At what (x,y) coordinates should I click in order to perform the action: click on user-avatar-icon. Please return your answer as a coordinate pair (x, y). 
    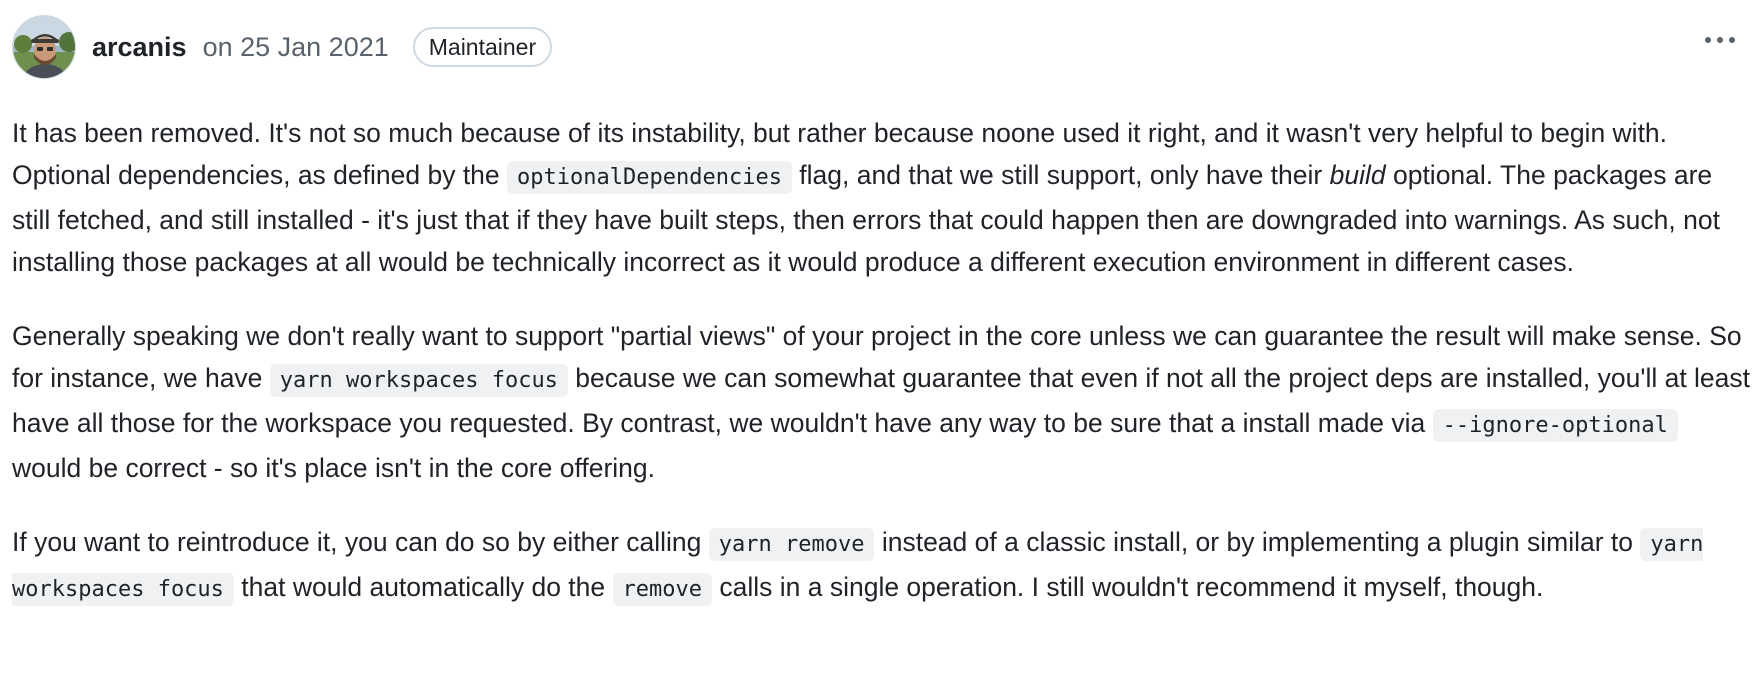
    Looking at the image, I should click on (44, 47).